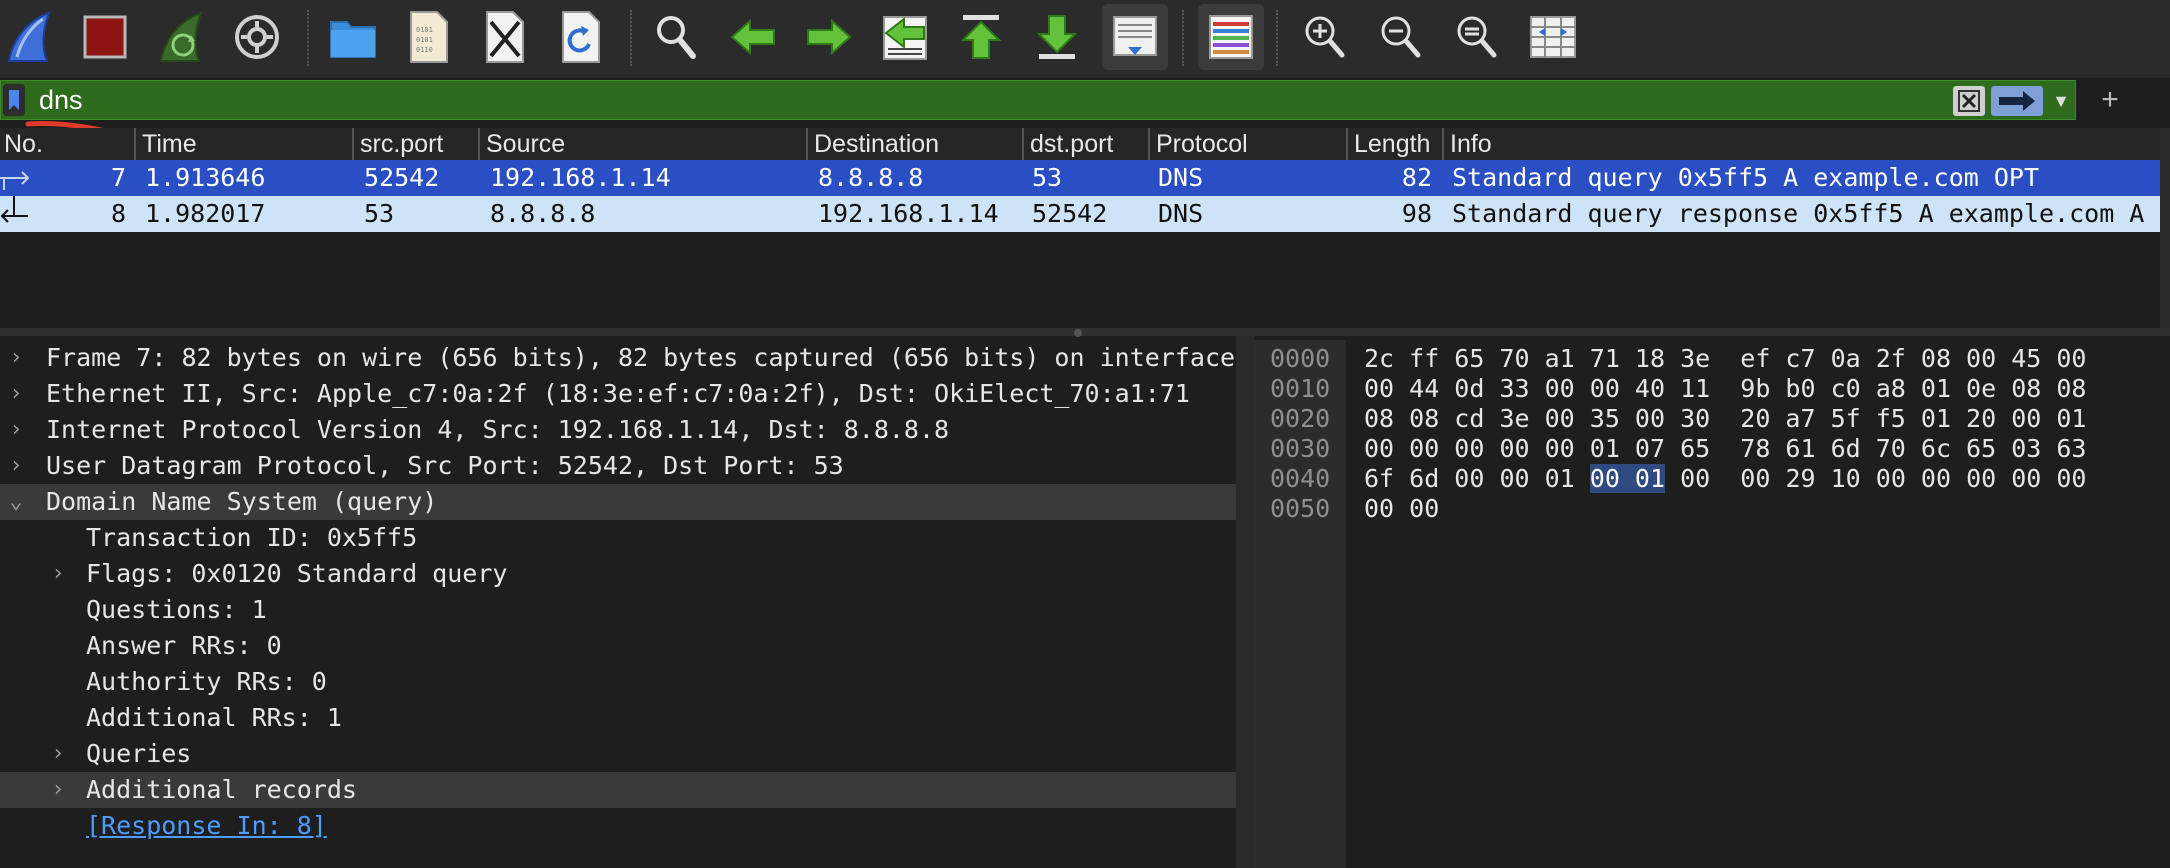 The image size is (2170, 868). Describe the element at coordinates (642, 144) in the screenshot. I see `column-header-source: Source` at that location.